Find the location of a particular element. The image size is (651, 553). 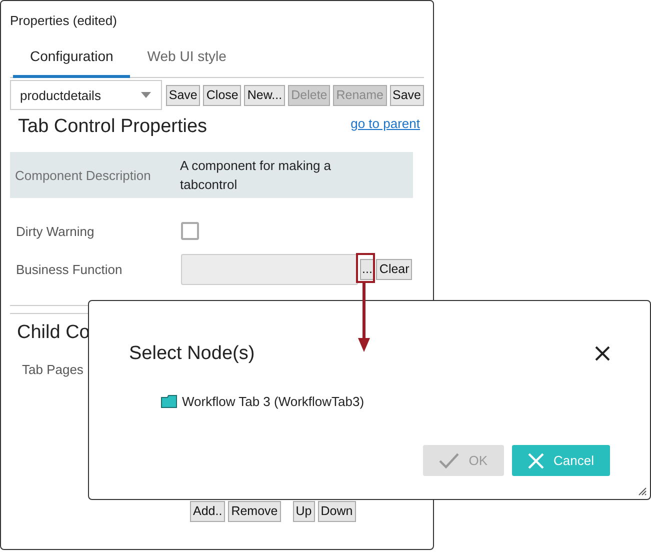

input-field is located at coordinates (269, 269).